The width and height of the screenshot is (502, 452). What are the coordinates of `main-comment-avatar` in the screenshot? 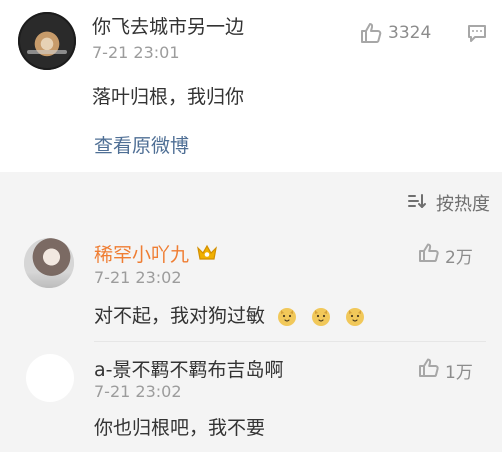 It's located at (47, 41).